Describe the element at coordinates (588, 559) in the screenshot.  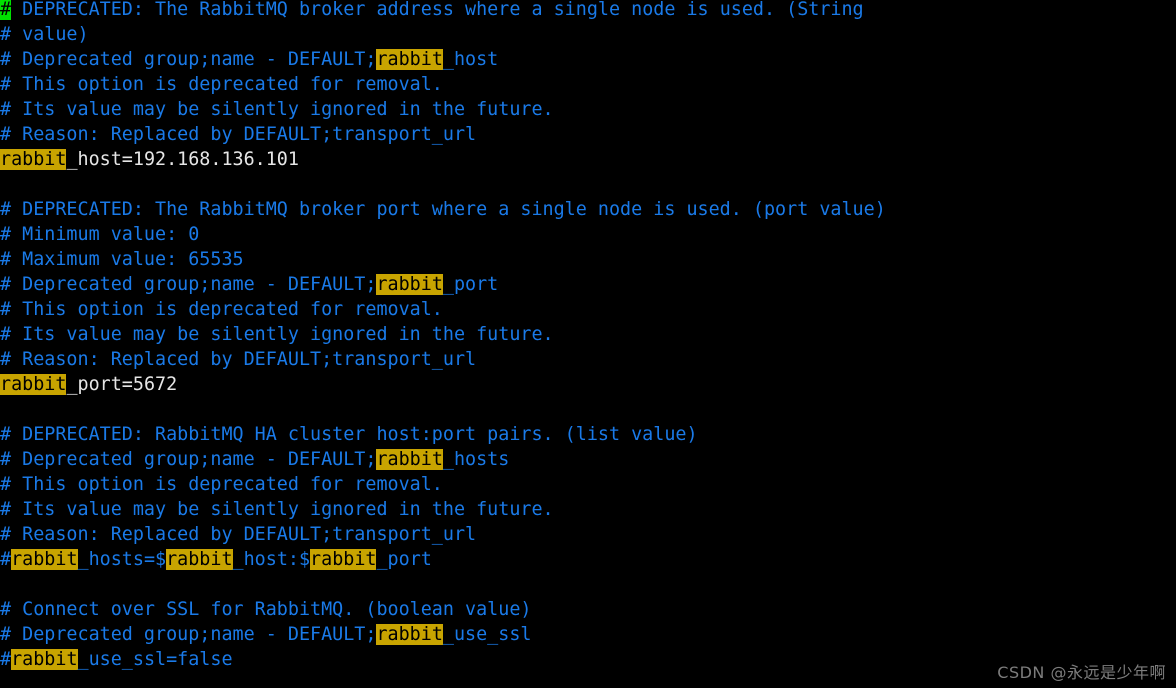
I see `terminal-line: #rabbit_hosts=$rabbit_host:$rabbit_port` at that location.